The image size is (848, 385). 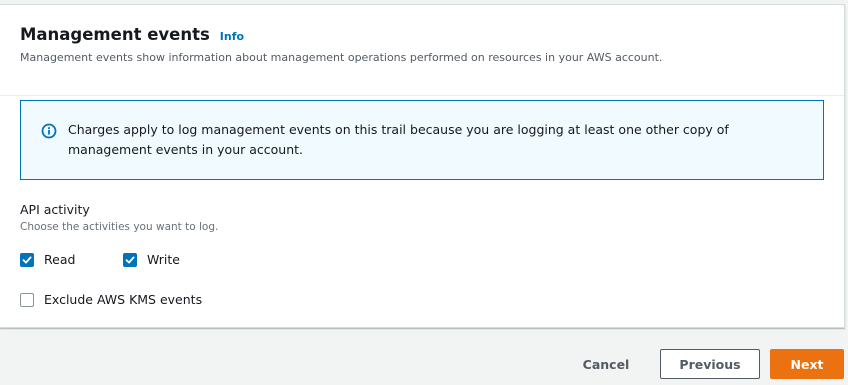 I want to click on exclude-kms-checkbox-option: Exclude AWS KMS events, so click(x=111, y=299).